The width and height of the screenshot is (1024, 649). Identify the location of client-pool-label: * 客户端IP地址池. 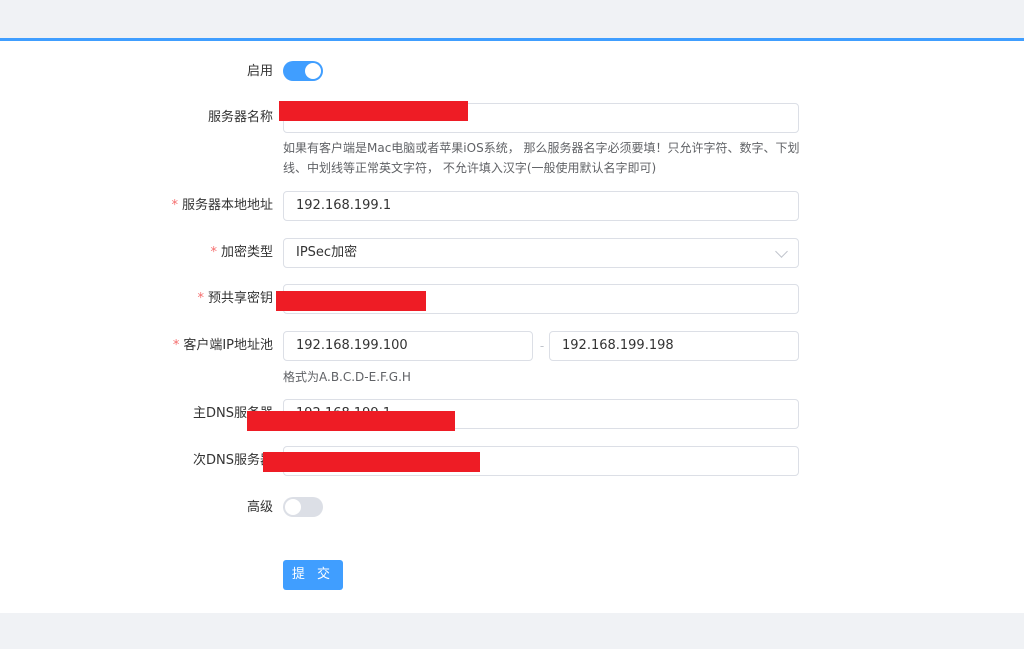
(222, 345).